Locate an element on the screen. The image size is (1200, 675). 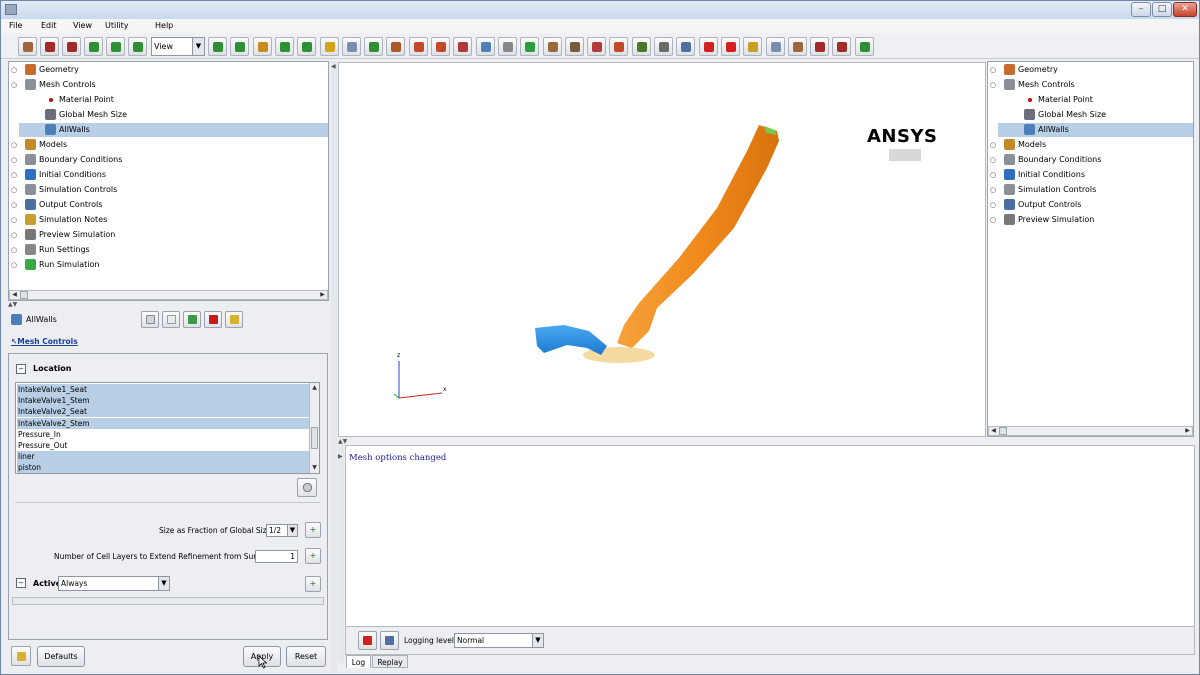
location-list-item: liner is located at coordinates (163, 457).